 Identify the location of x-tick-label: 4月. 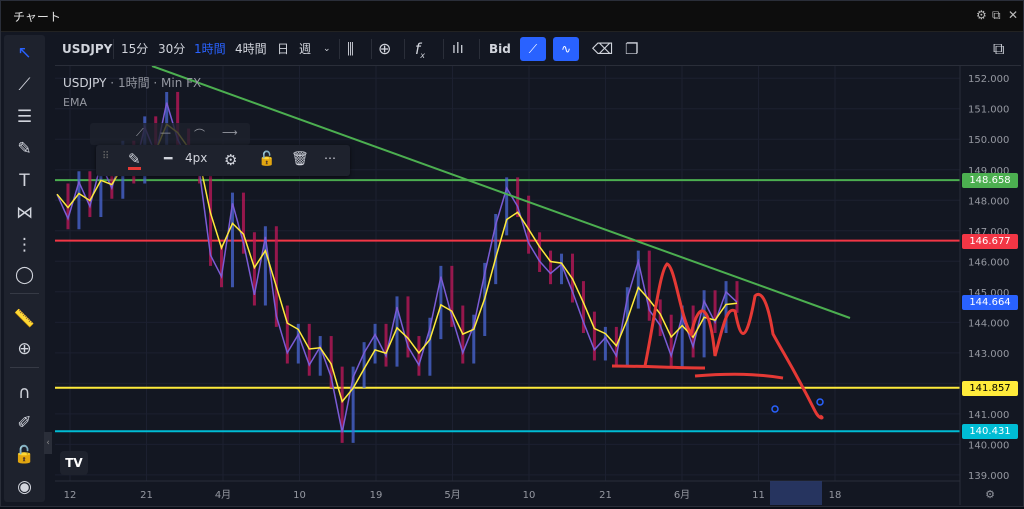
(223, 495).